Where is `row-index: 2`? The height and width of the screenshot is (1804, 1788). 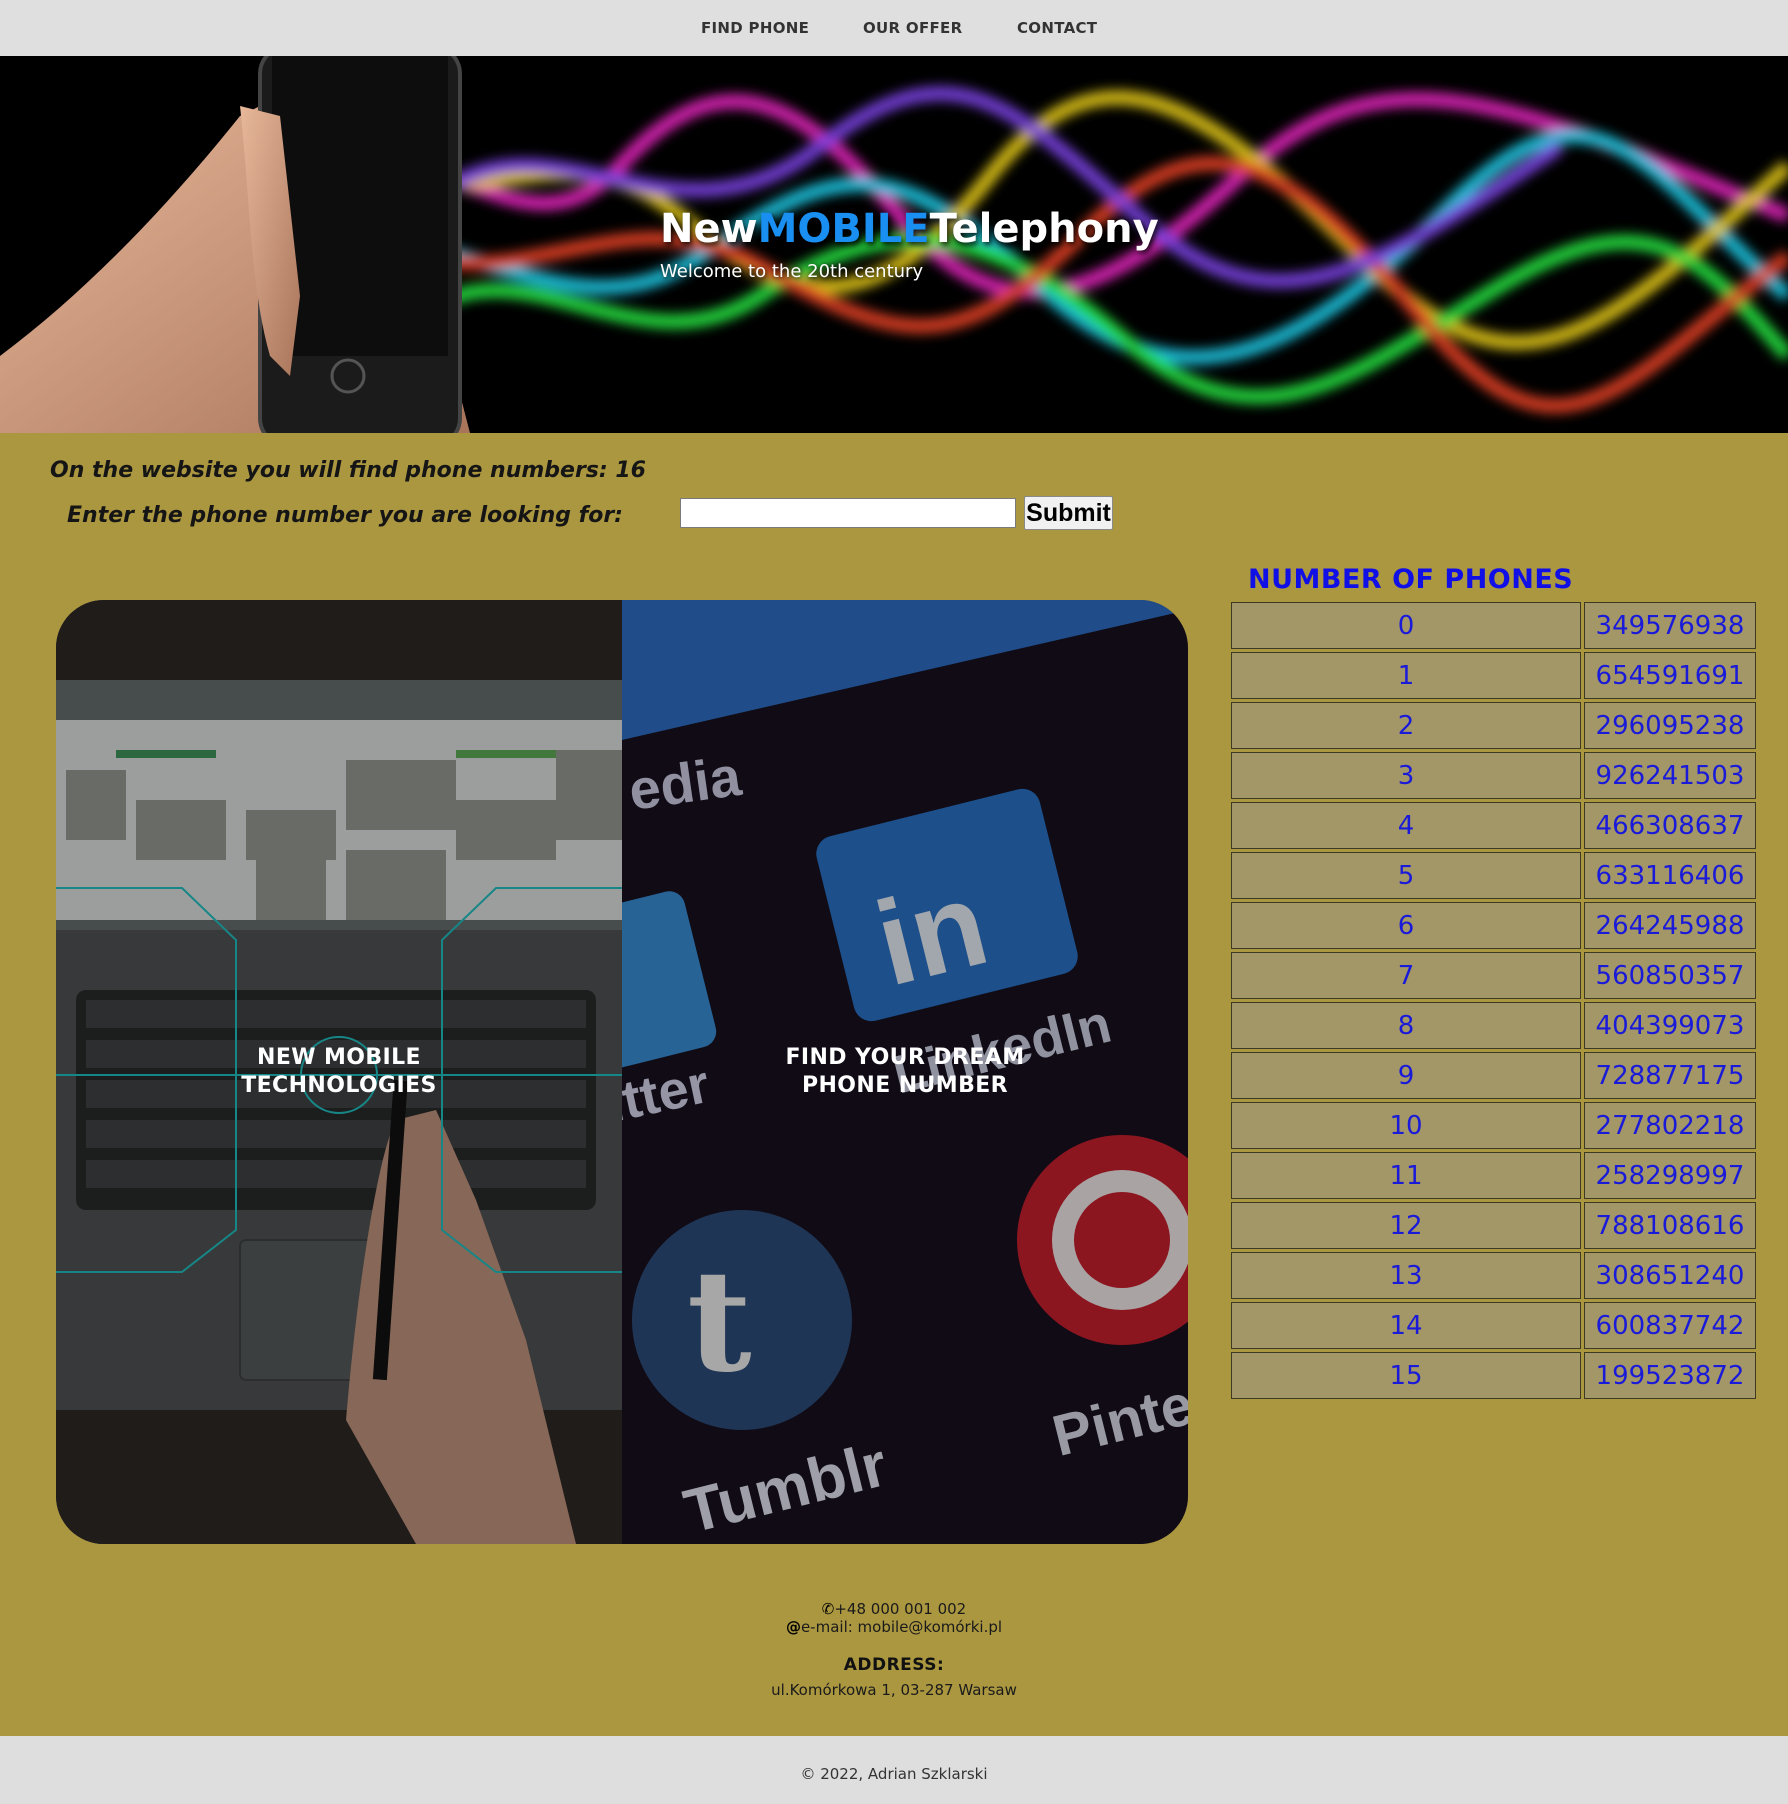
row-index: 2 is located at coordinates (1406, 725).